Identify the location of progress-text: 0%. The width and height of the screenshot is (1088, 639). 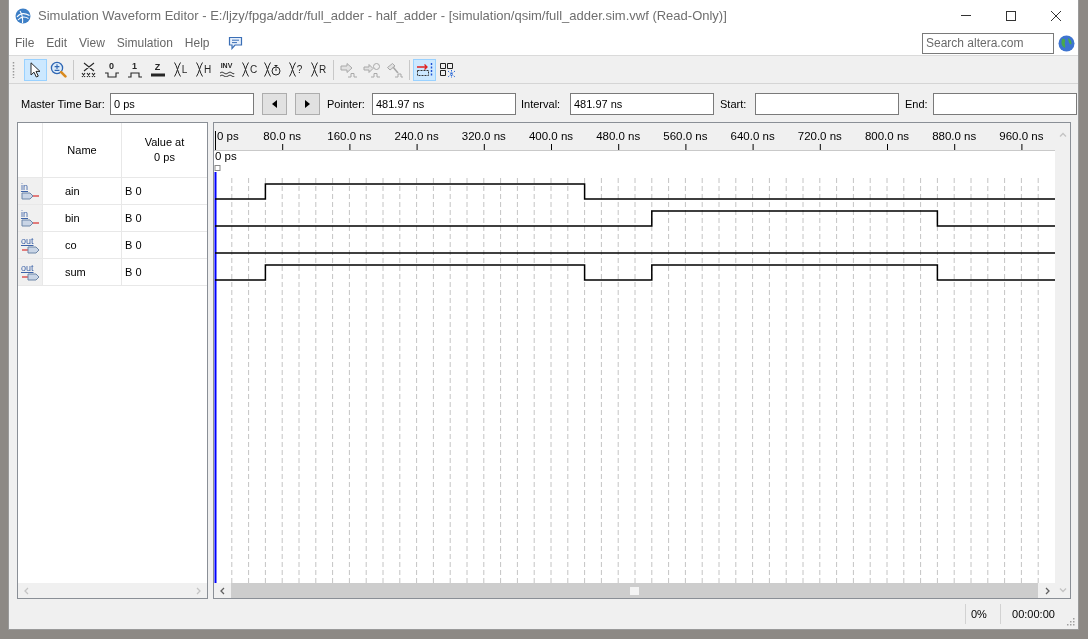
(979, 614).